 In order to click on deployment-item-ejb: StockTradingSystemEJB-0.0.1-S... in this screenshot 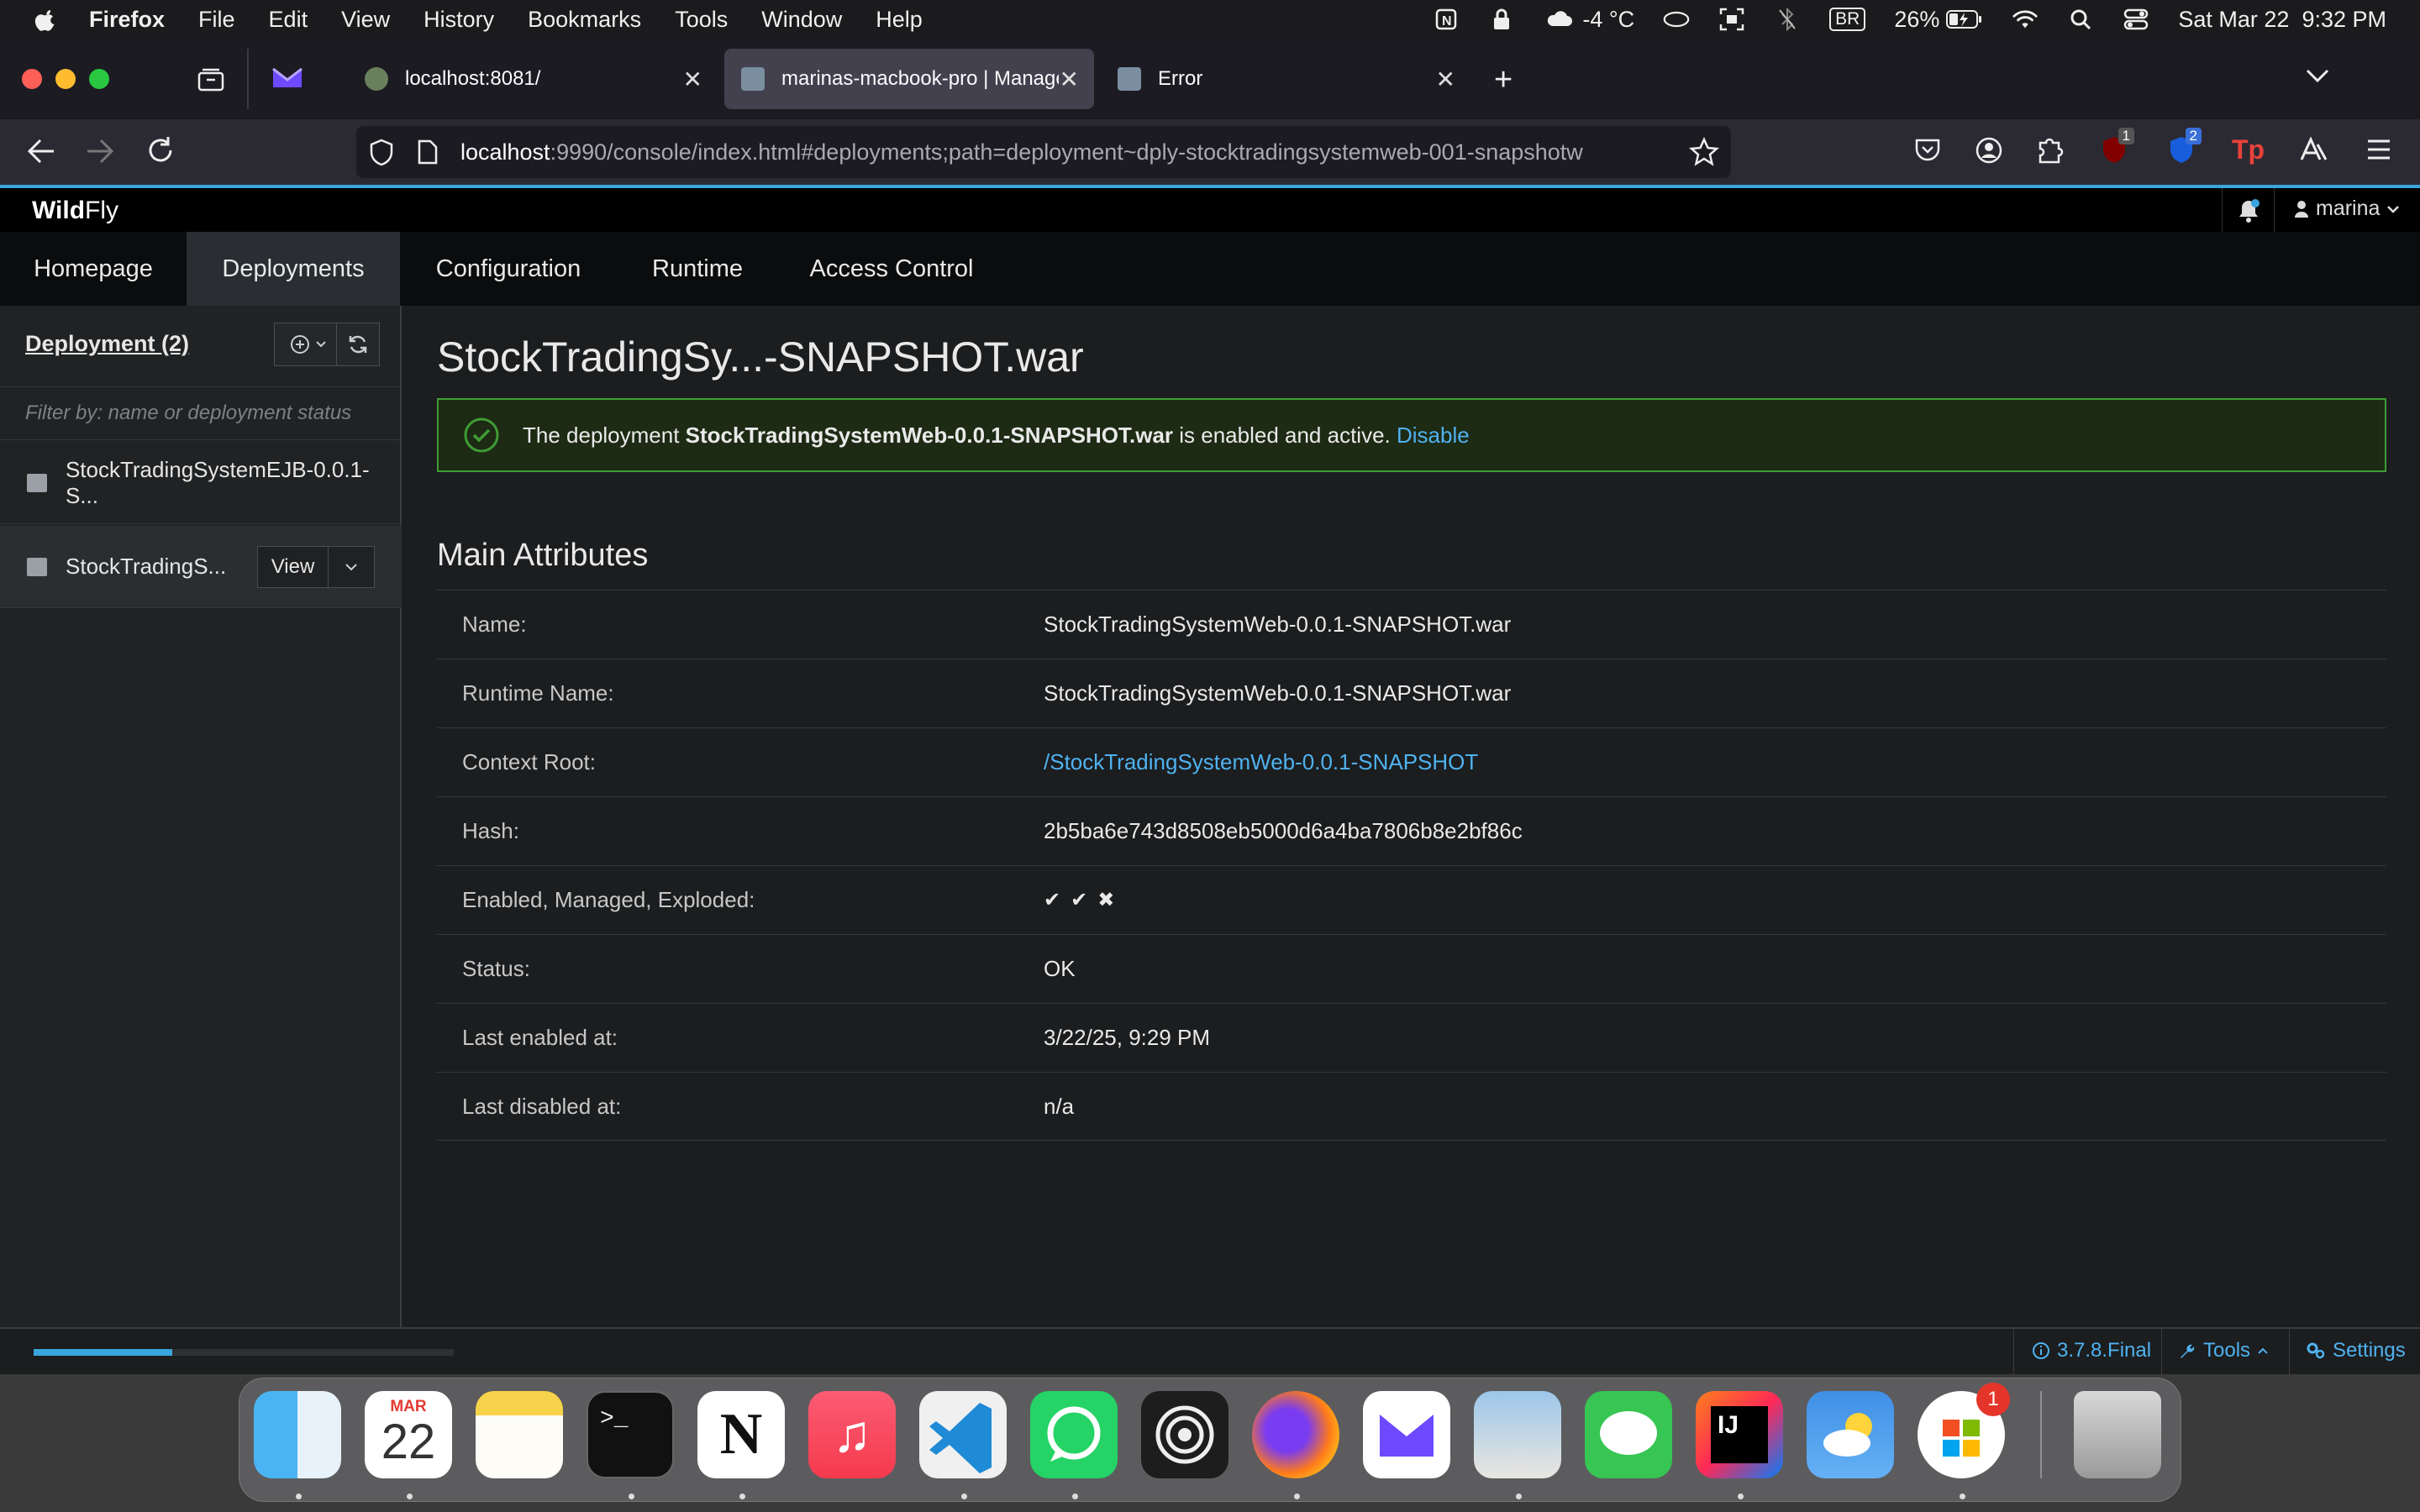, I will do `click(201, 483)`.